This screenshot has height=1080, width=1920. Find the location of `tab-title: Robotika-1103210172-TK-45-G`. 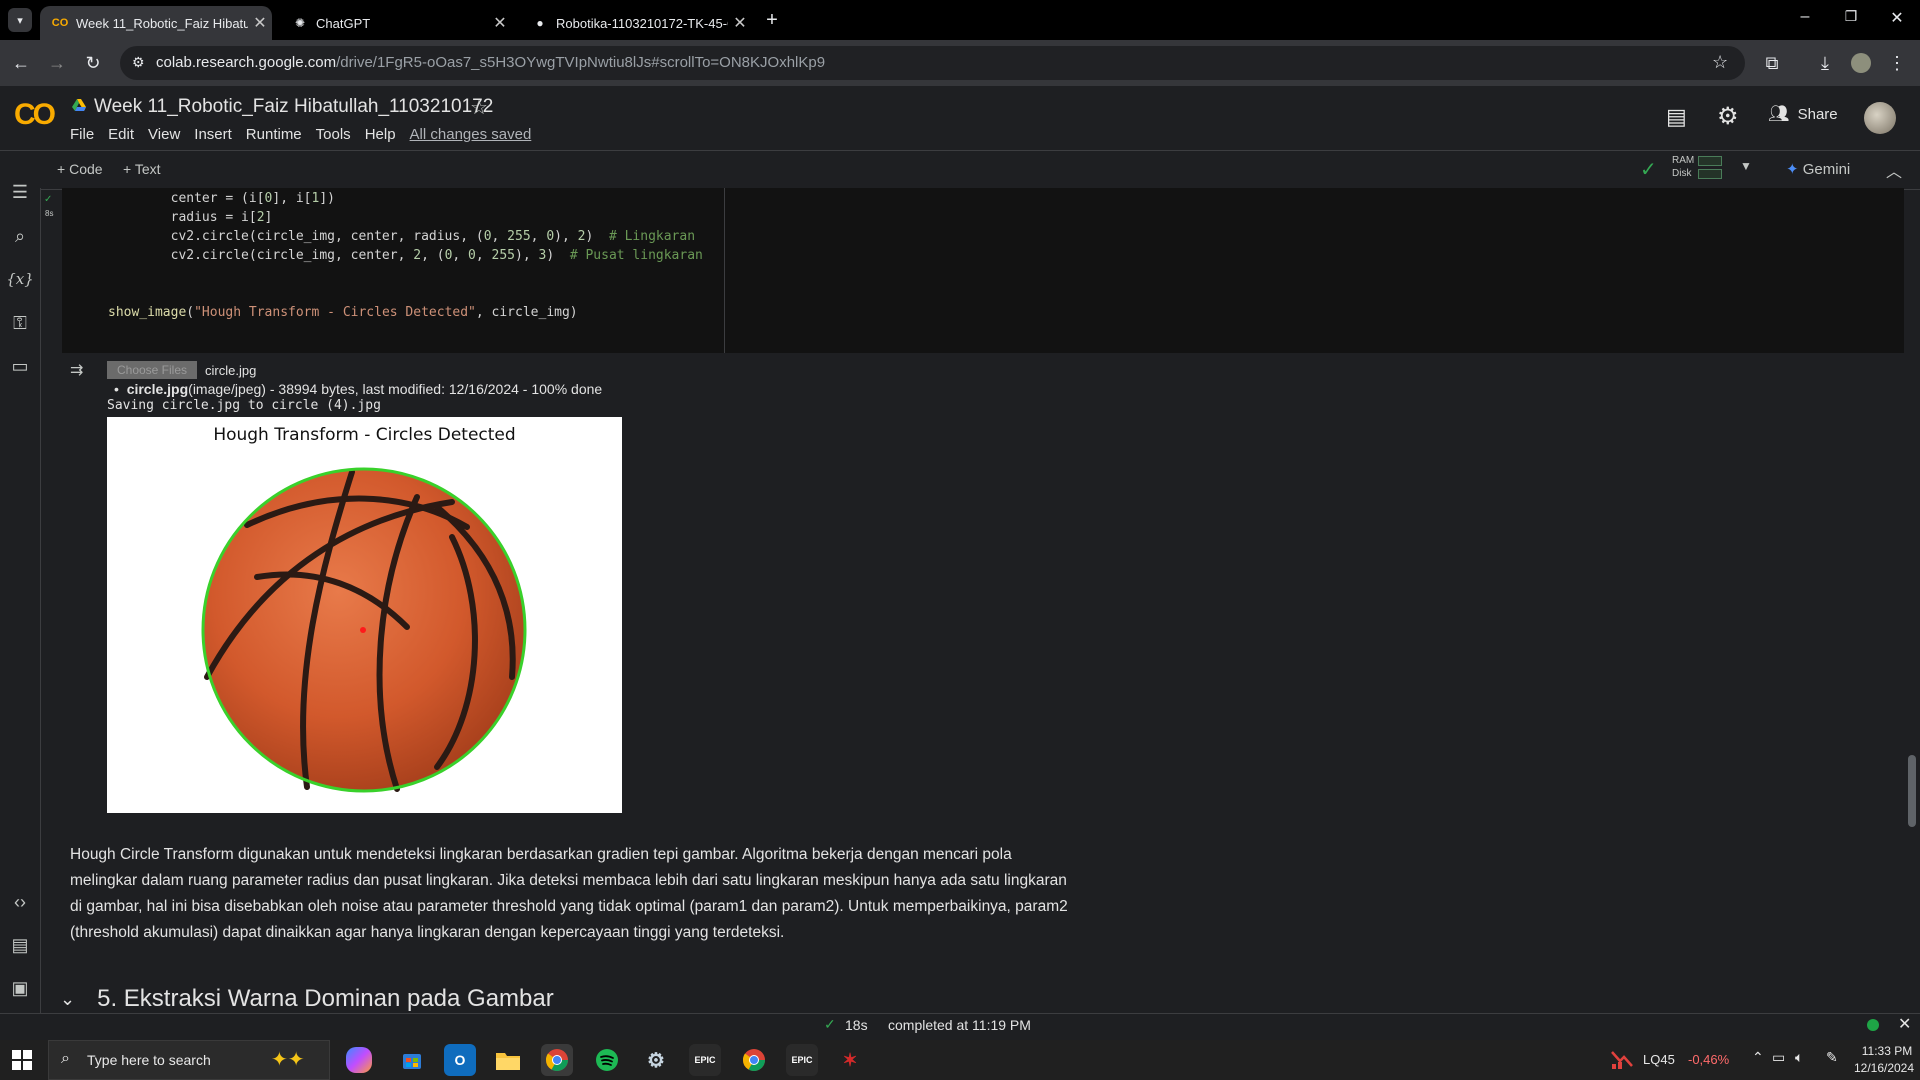

tab-title: Robotika-1103210172-TK-45-G is located at coordinates (642, 23).